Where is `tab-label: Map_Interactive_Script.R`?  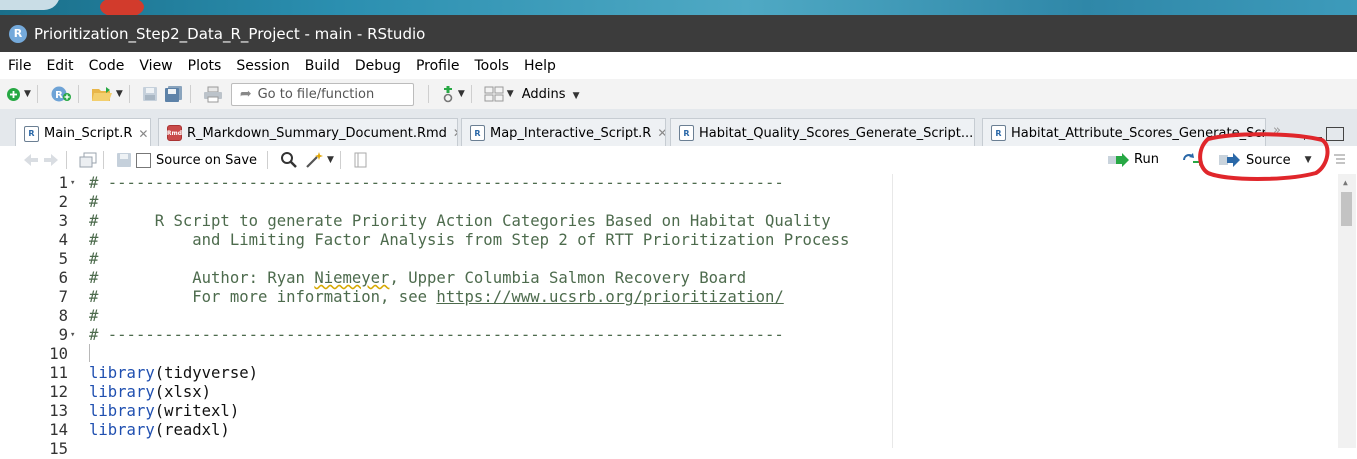
tab-label: Map_Interactive_Script.R is located at coordinates (571, 133).